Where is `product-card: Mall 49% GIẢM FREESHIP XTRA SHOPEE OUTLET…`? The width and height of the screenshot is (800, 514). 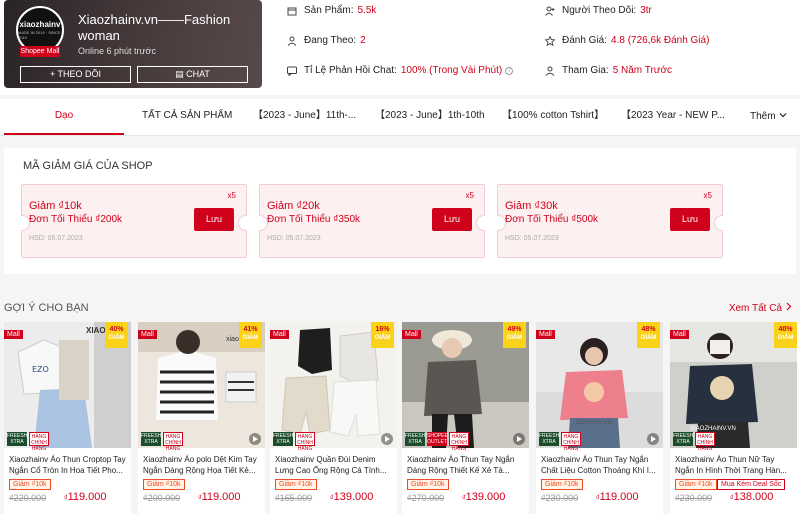 product-card: Mall 49% GIẢM FREESHIP XTRA SHOPEE OUTLET… is located at coordinates (465, 418).